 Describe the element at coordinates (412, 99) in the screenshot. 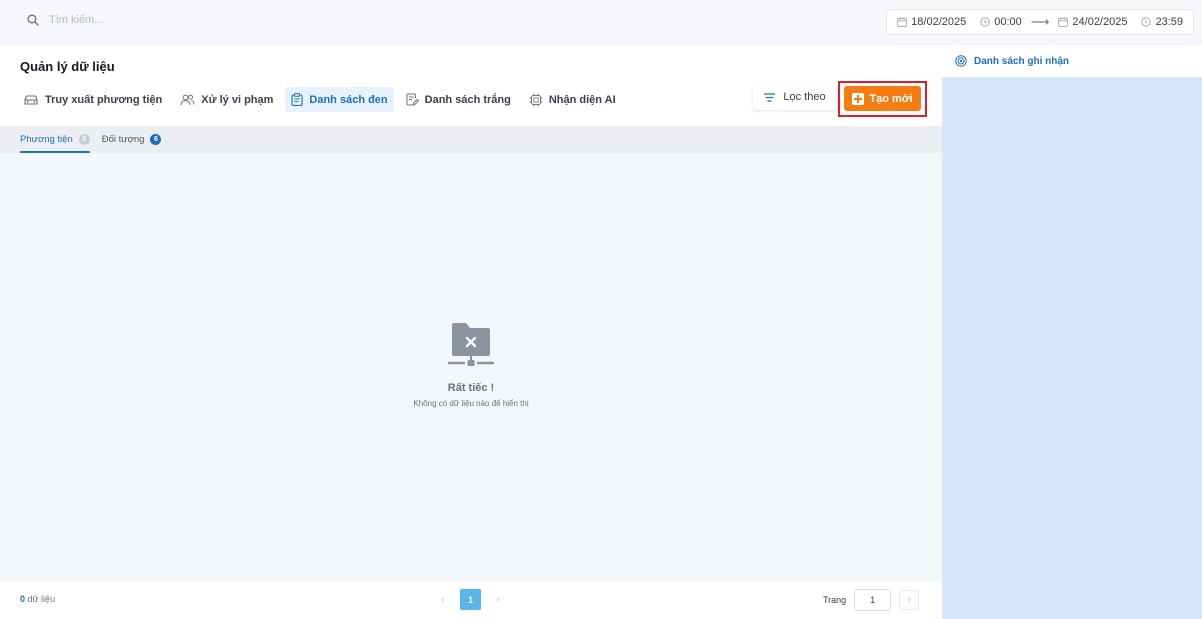

I see `document-edit-icon` at that location.